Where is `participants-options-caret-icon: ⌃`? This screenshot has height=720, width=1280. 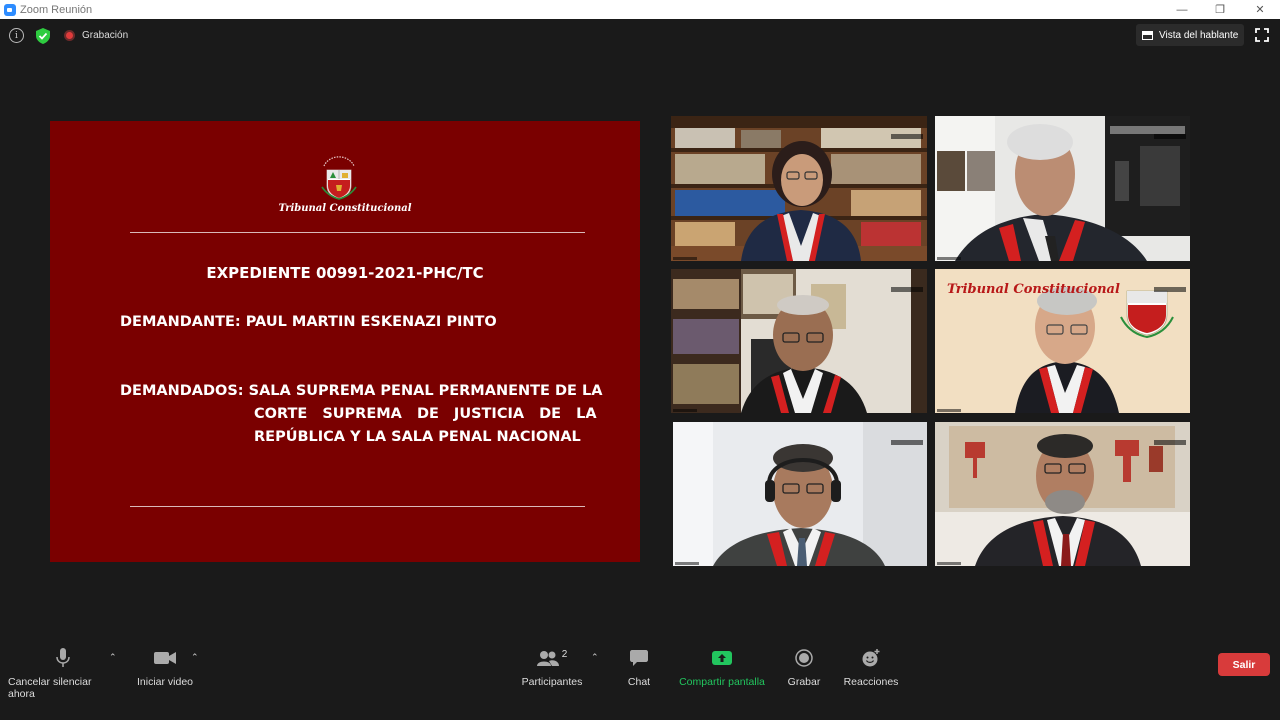
participants-options-caret-icon: ⌃ is located at coordinates (595, 657).